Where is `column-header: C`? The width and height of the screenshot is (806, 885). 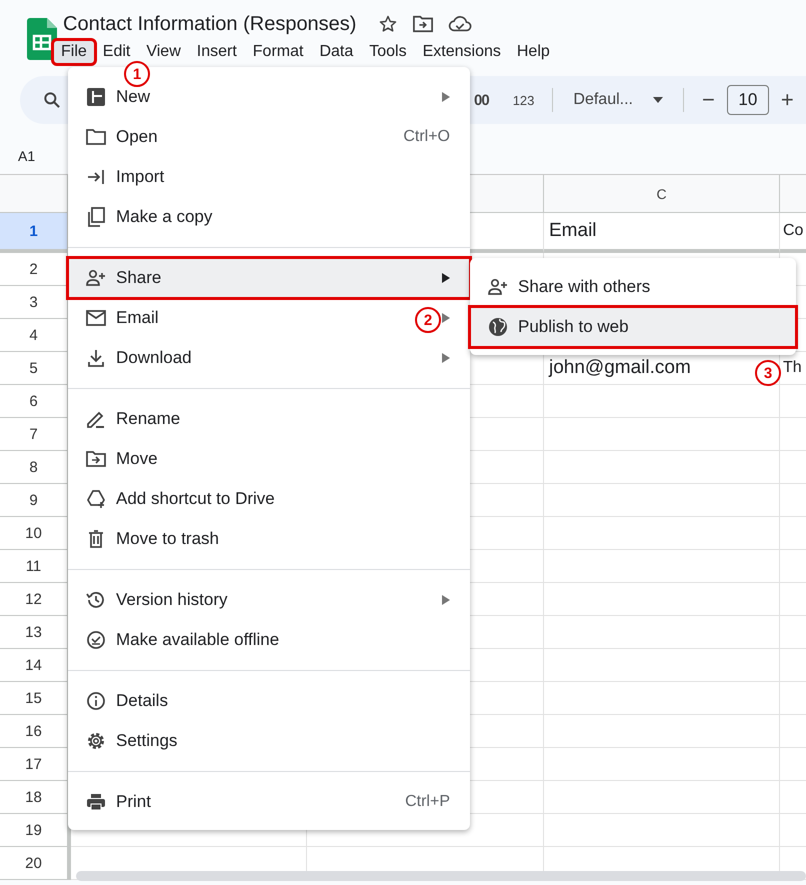 column-header: C is located at coordinates (662, 194).